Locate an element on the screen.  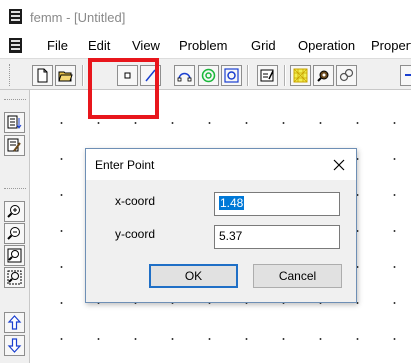
zoom-window-icon is located at coordinates (14, 277).